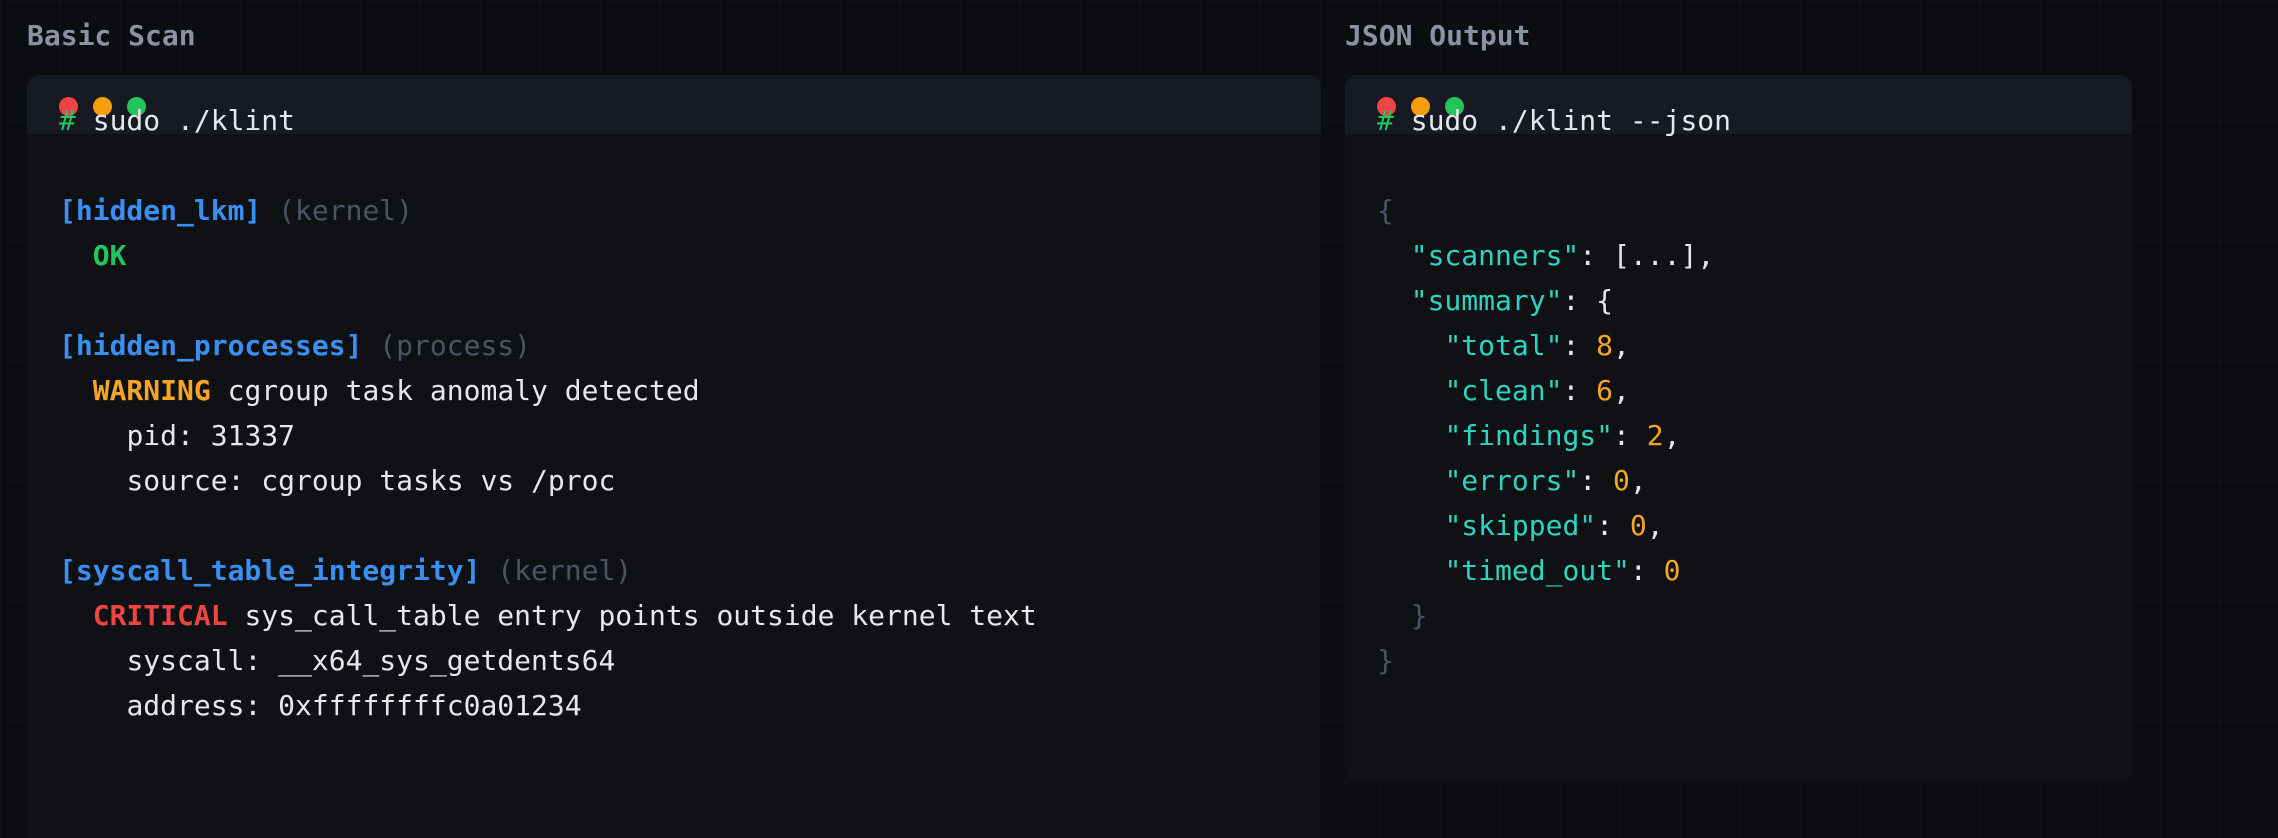  I want to click on json-value: [...], so click(1655, 255).